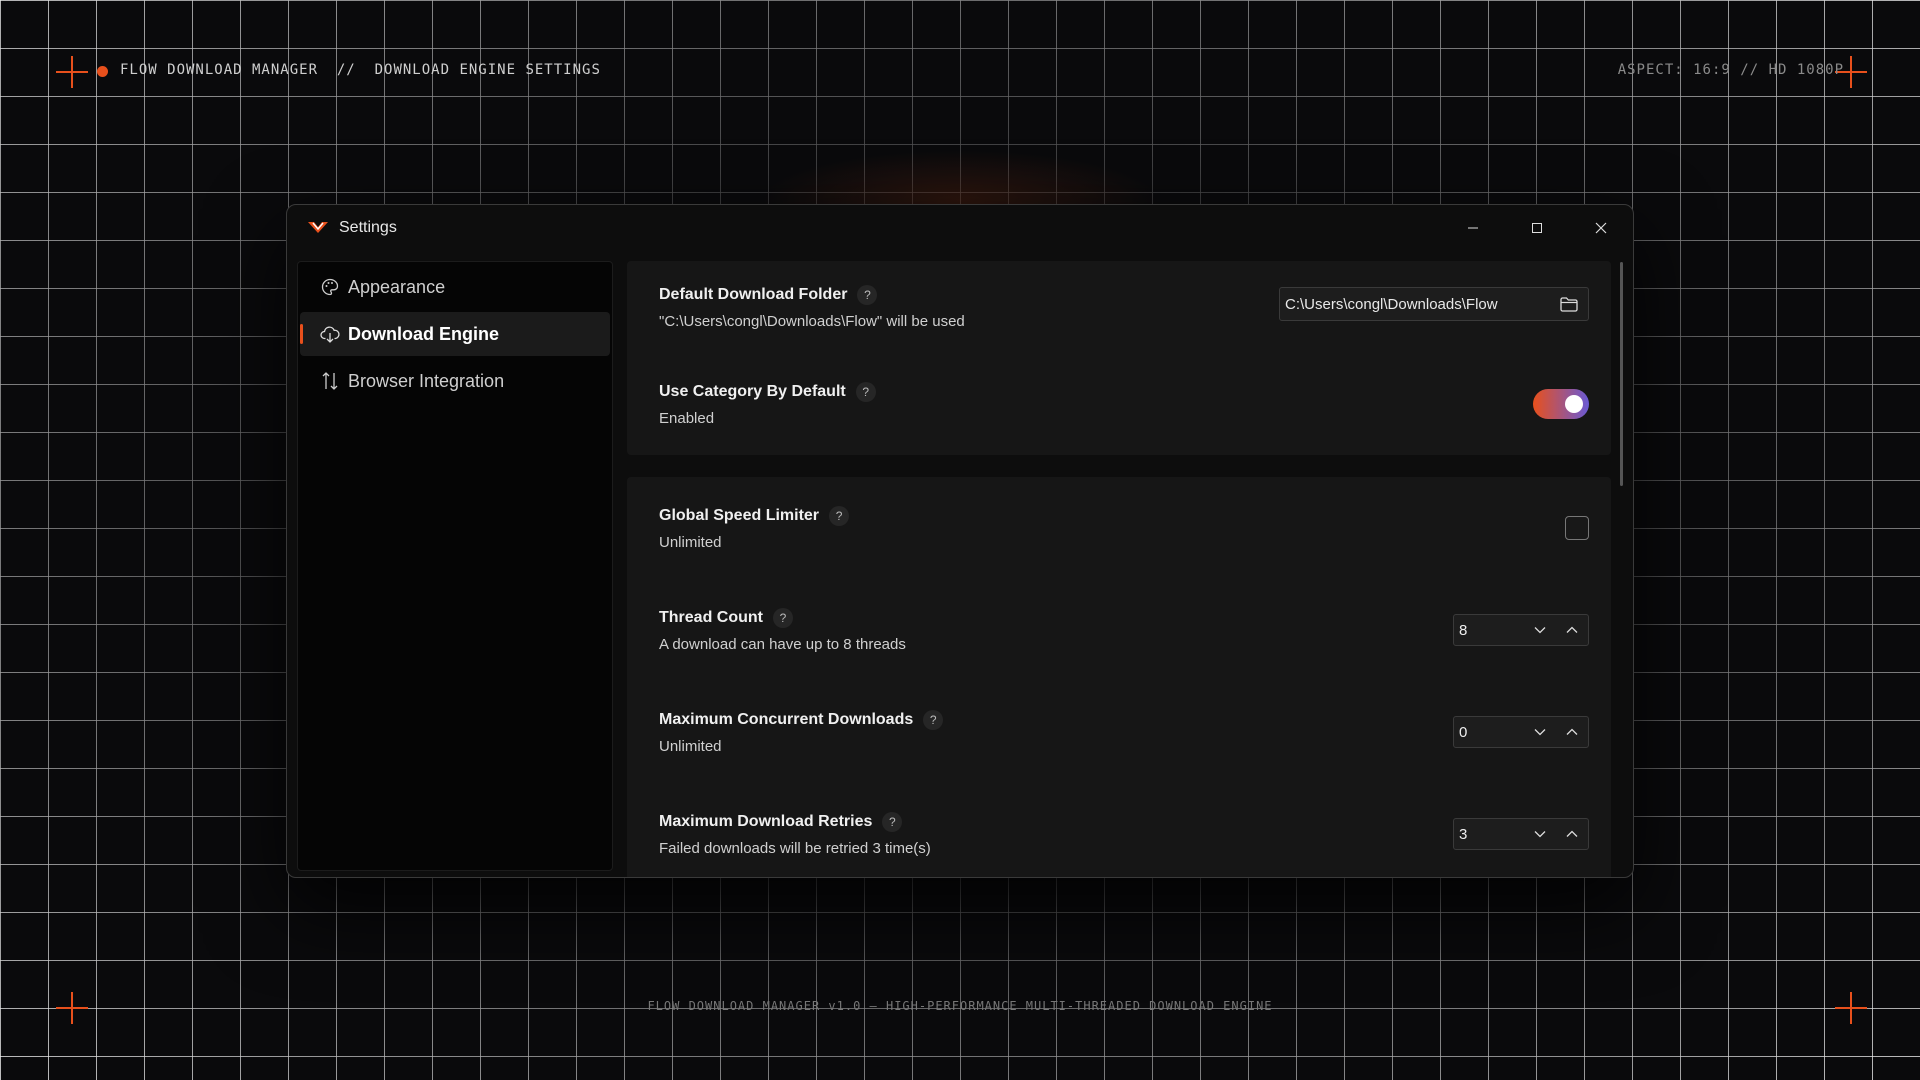  I want to click on download-folder-field: C:\Users\congl\Downloads\Flow, so click(1434, 304).